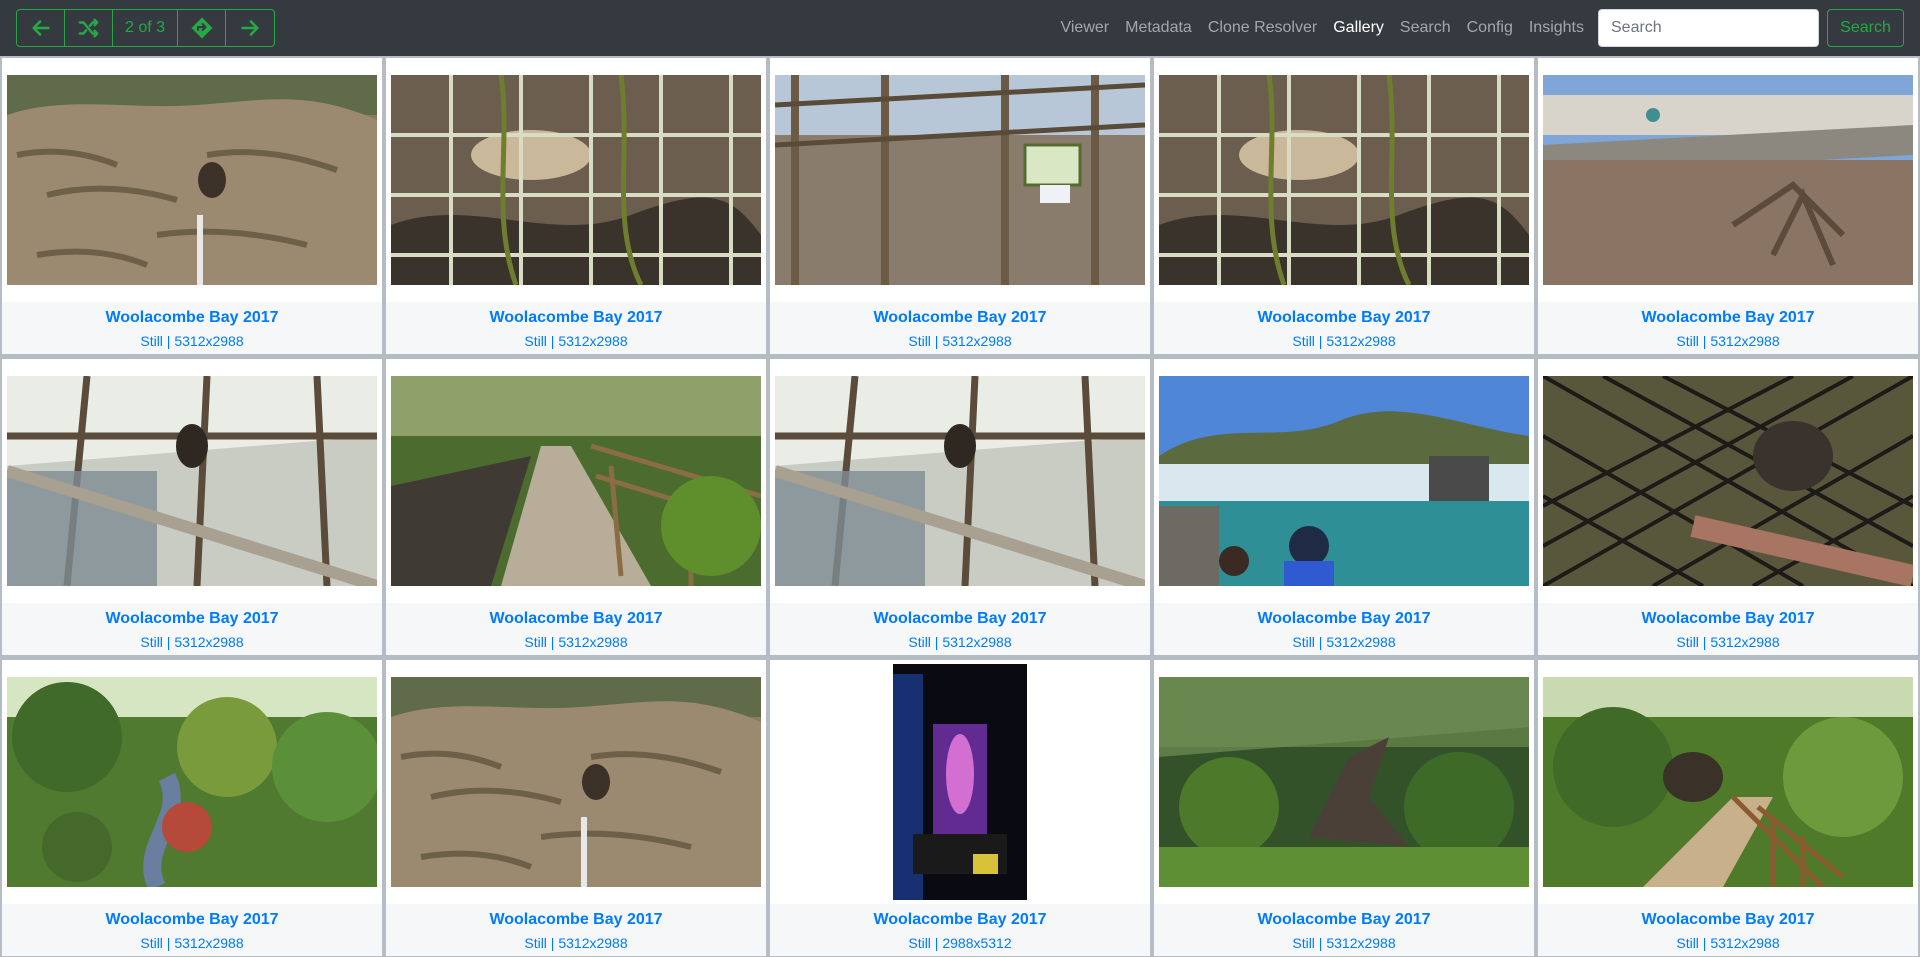 Image resolution: width=1920 pixels, height=957 pixels. I want to click on nav-link-metadata: Metadata, so click(1158, 28).